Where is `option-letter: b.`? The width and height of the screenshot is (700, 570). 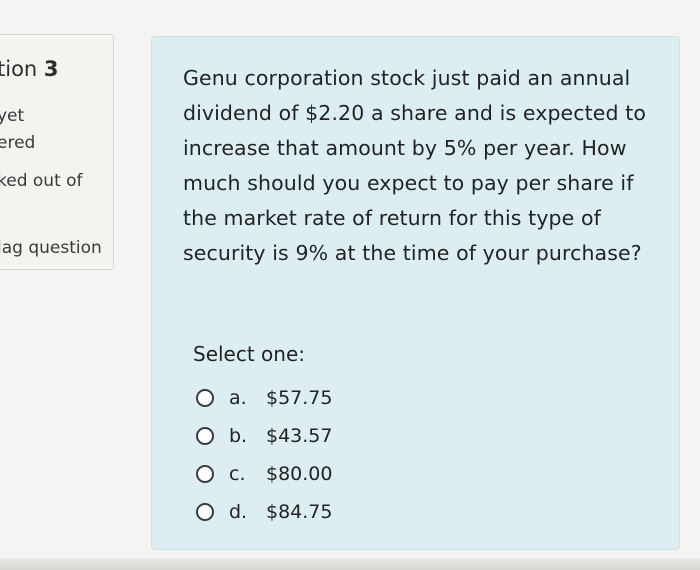 option-letter: b. is located at coordinates (238, 436).